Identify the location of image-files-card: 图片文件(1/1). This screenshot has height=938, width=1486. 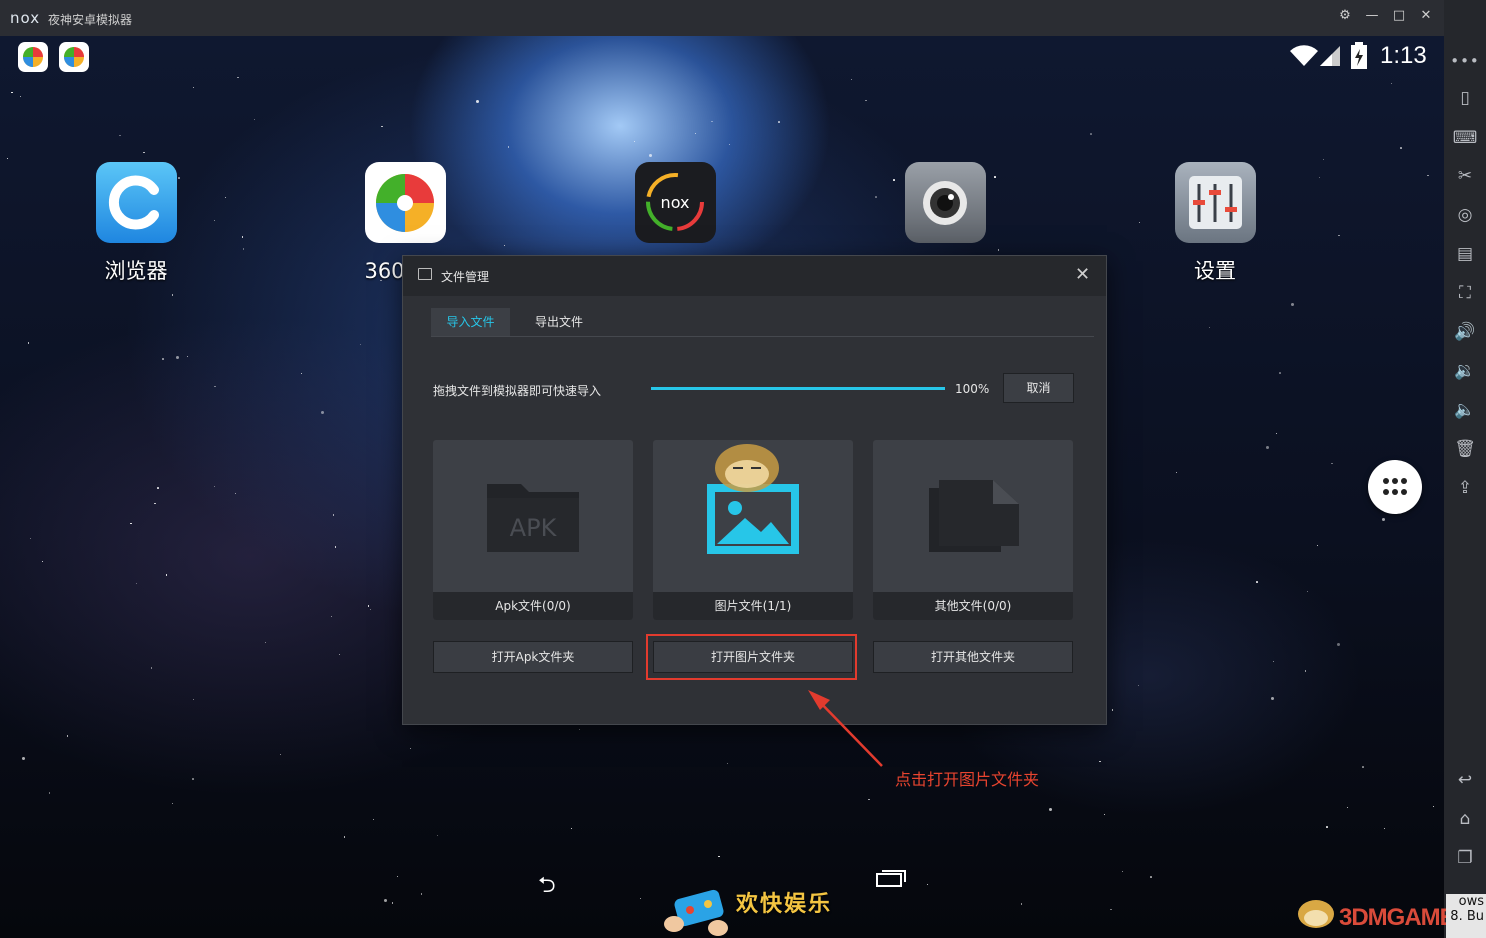
(753, 530).